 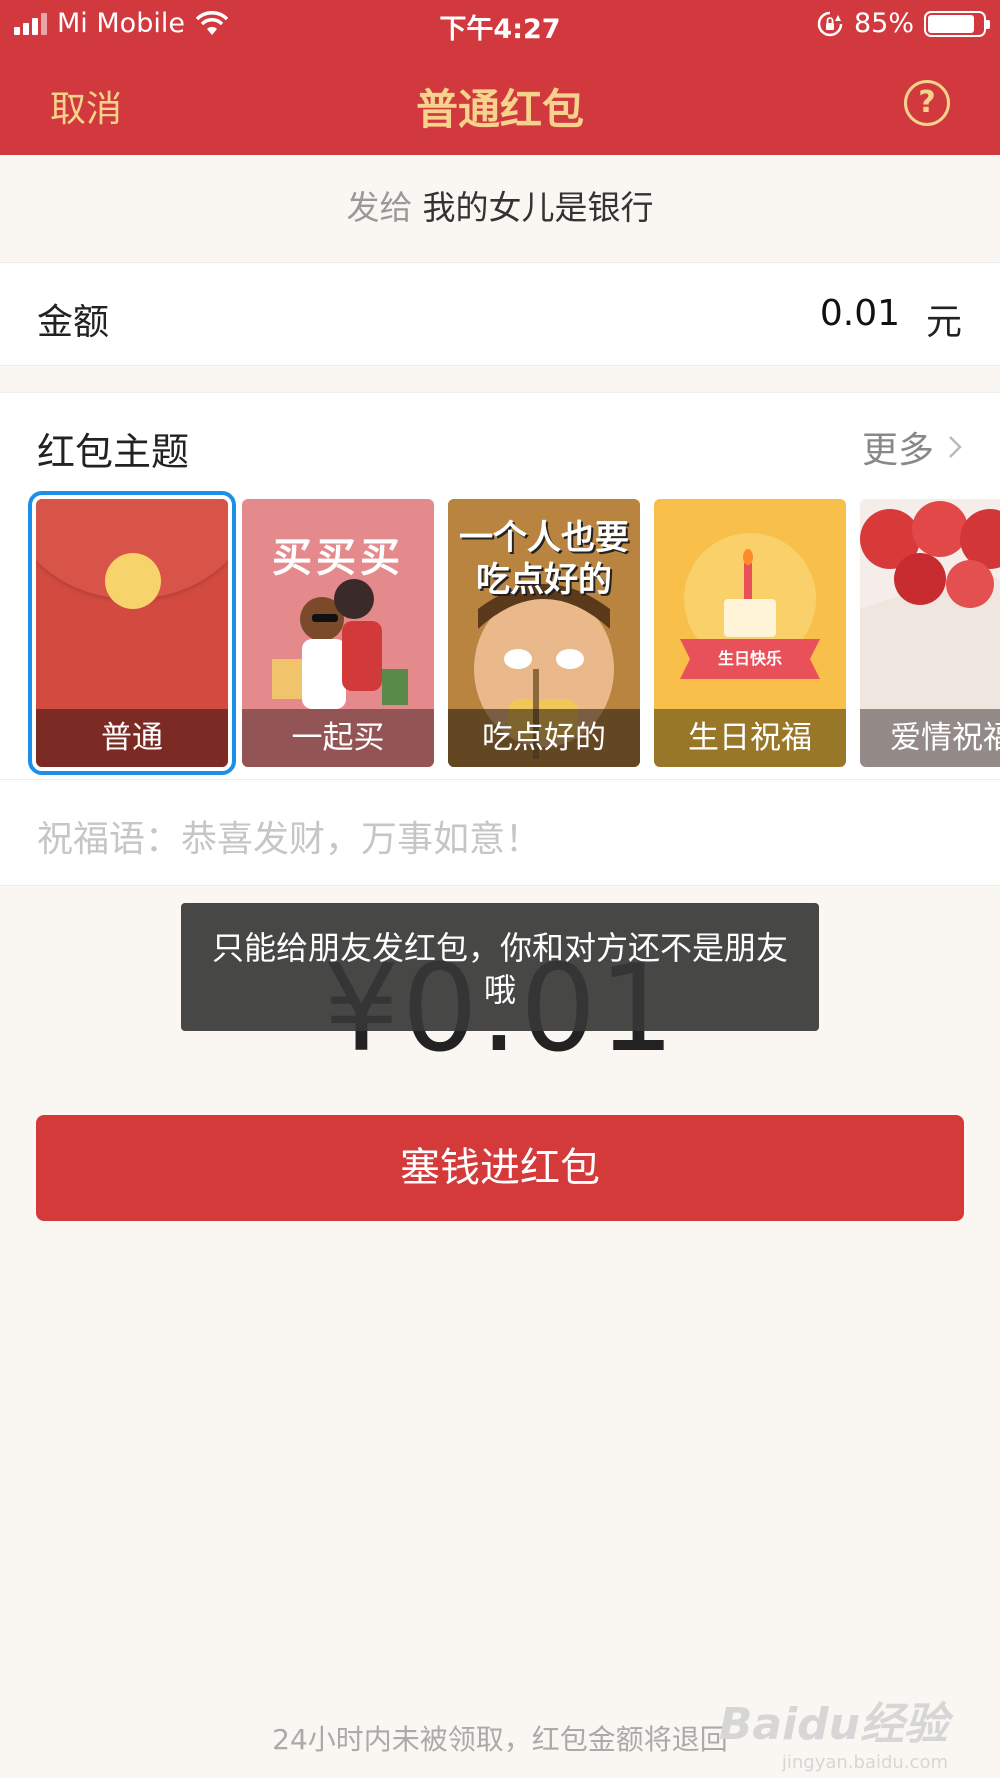 What do you see at coordinates (750, 633) in the screenshot?
I see `theme-card-birthday: 生日快乐 生日祝福` at bounding box center [750, 633].